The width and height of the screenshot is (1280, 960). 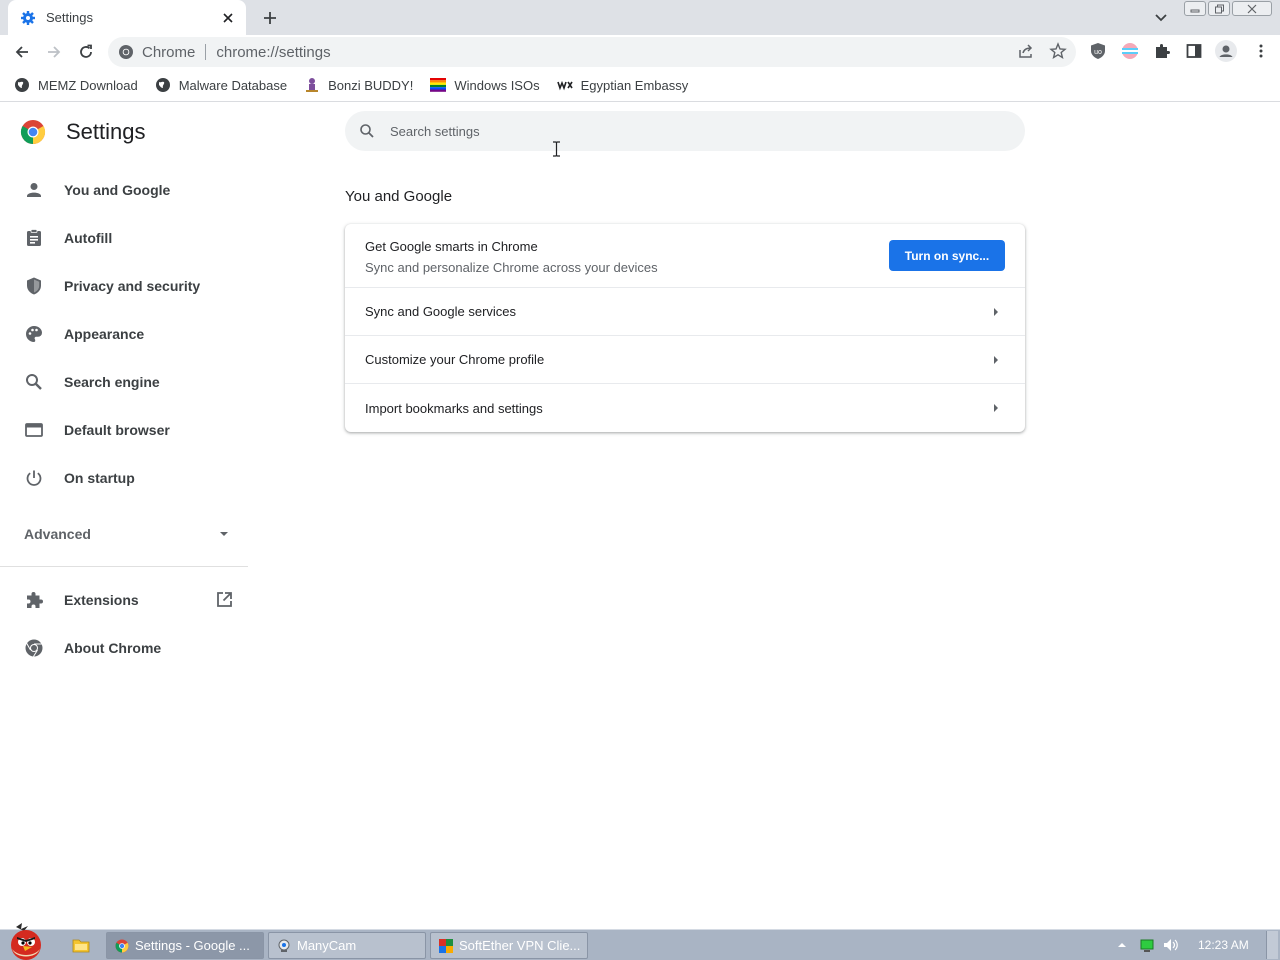 I want to click on sidebar-item-privacy-and-security: Privacy and security, so click(x=125, y=286).